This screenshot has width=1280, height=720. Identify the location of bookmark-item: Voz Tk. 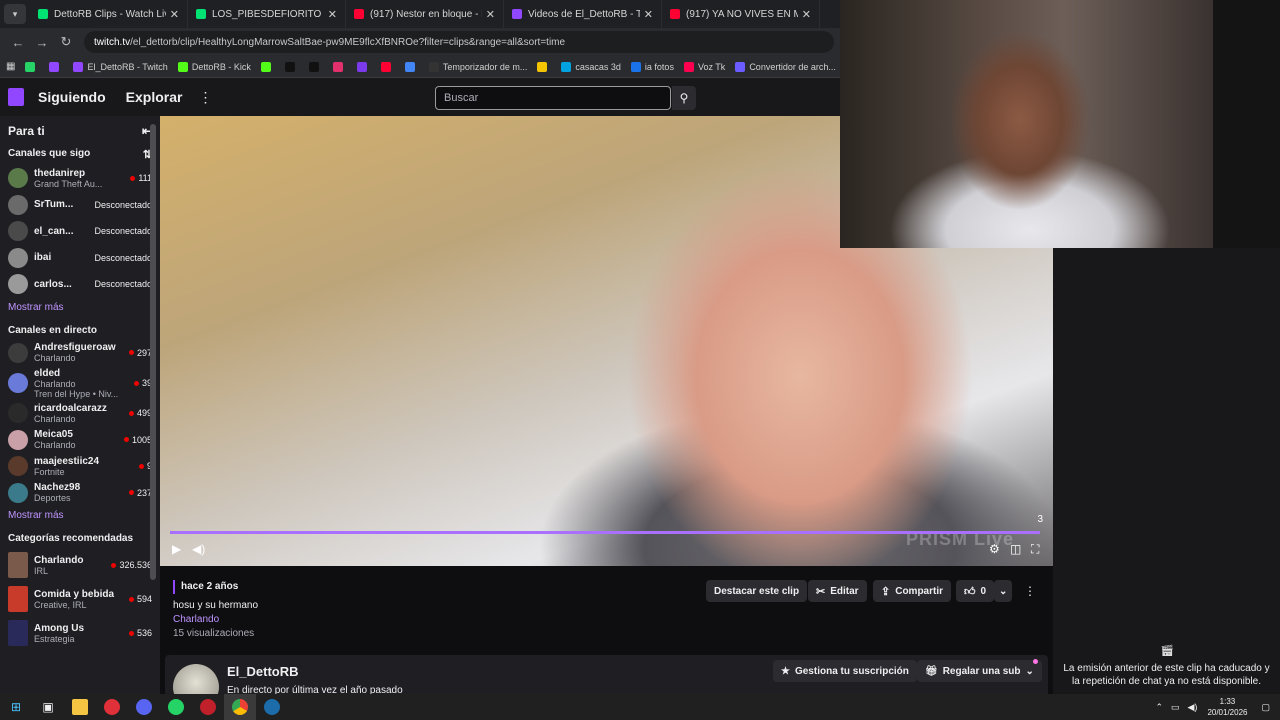
(704, 66).